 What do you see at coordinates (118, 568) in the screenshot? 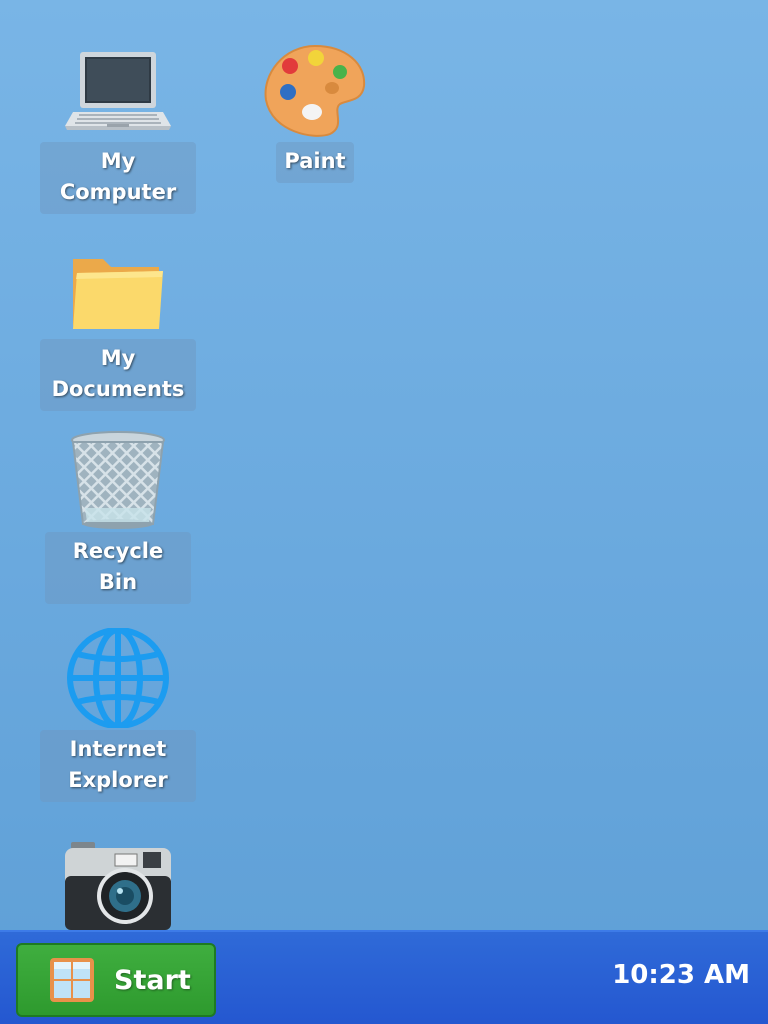
I see `desktop-icon-label: Recycle Bin` at bounding box center [118, 568].